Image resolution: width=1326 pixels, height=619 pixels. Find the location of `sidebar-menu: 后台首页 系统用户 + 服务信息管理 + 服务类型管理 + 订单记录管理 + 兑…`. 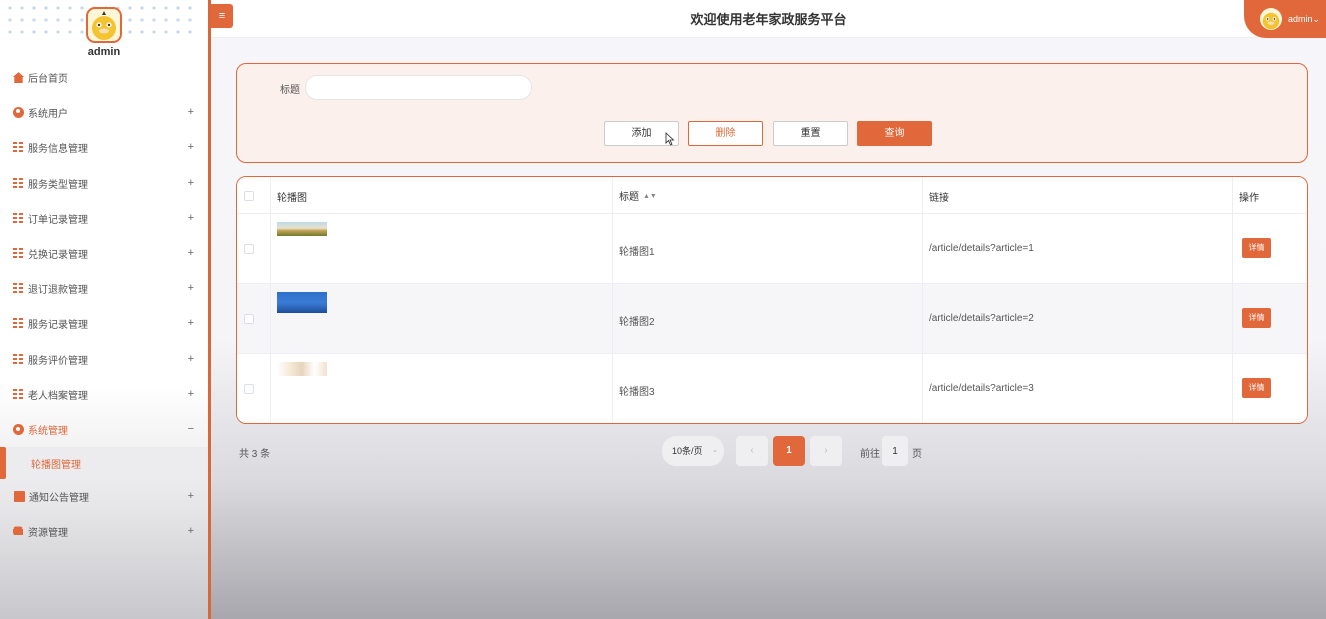

sidebar-menu: 后台首页 系统用户 + 服务信息管理 + 服务类型管理 + 订单记录管理 + 兑… is located at coordinates (104, 304).